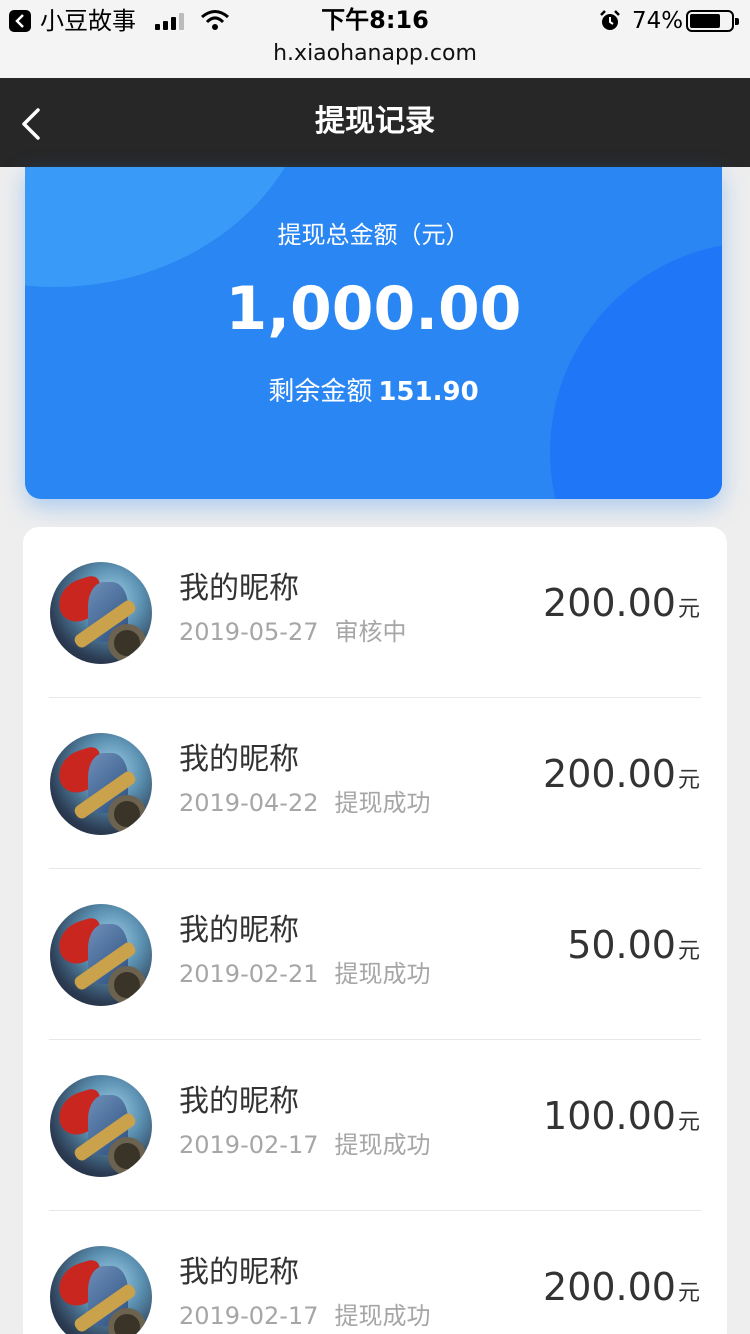 The height and width of the screenshot is (1334, 750). I want to click on list-item: 我的昵称 2019-02-21 提现成功 50.00元, so click(375, 954).